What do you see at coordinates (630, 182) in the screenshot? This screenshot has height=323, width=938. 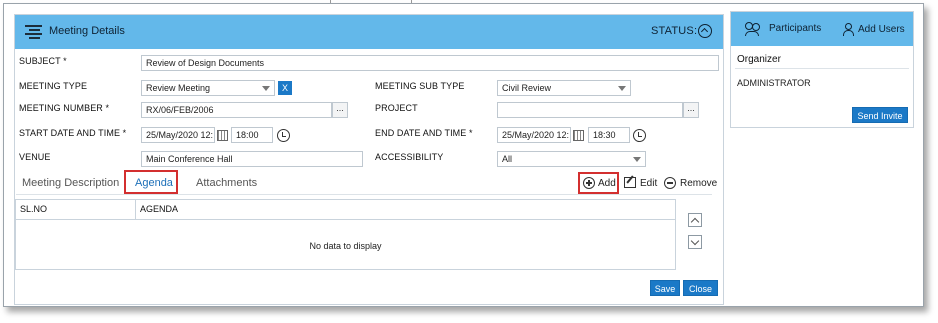 I see `edit-icon` at bounding box center [630, 182].